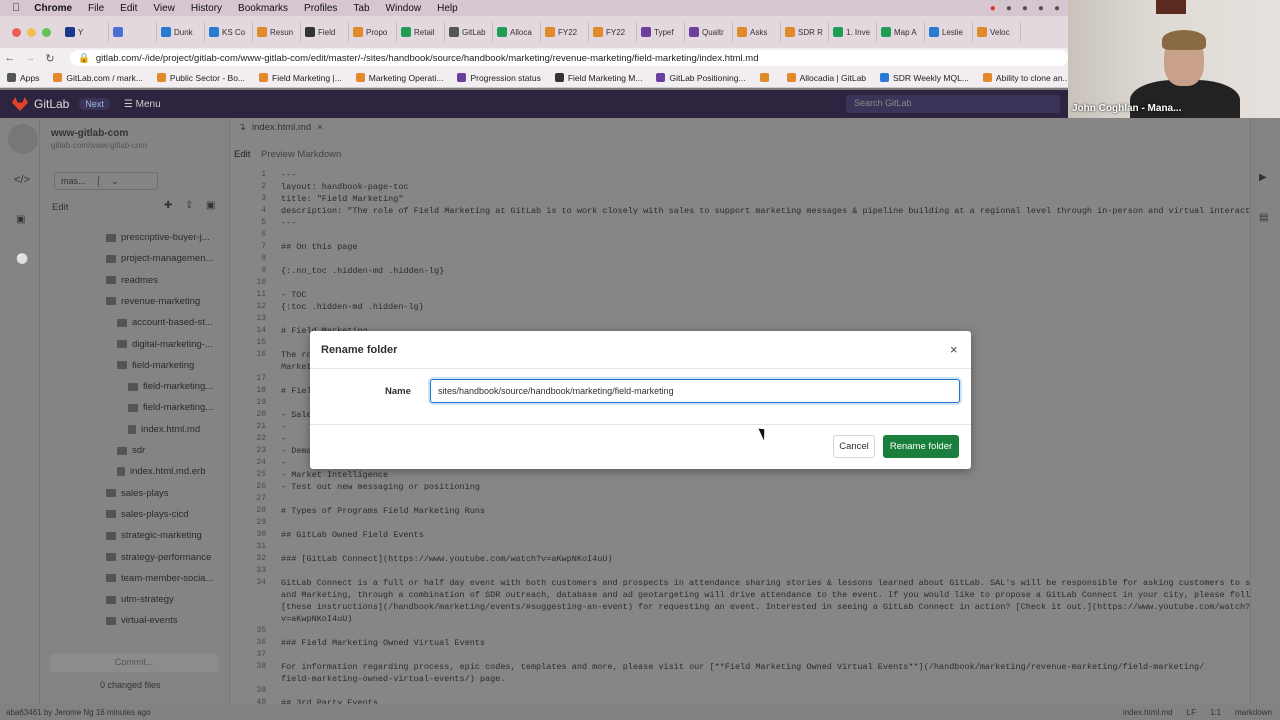 The image size is (1280, 720). I want to click on line-number: 25, so click(261, 474).